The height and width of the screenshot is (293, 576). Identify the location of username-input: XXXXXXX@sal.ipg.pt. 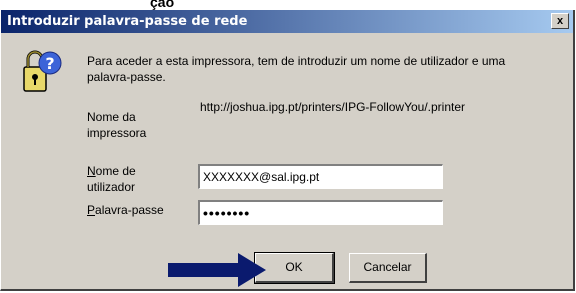
(320, 176).